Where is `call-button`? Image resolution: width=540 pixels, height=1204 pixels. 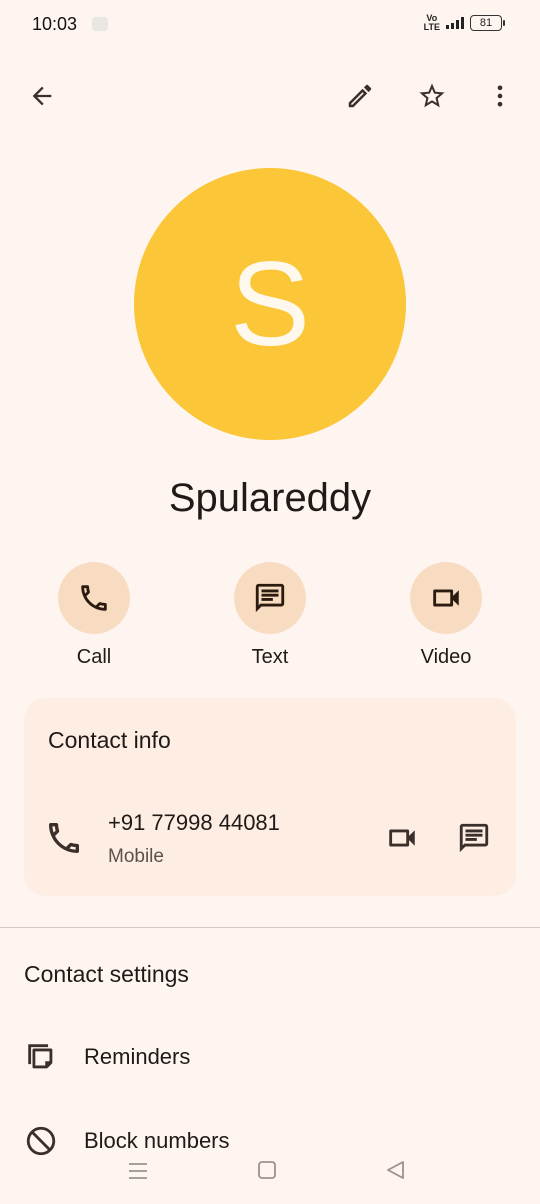 call-button is located at coordinates (94, 598).